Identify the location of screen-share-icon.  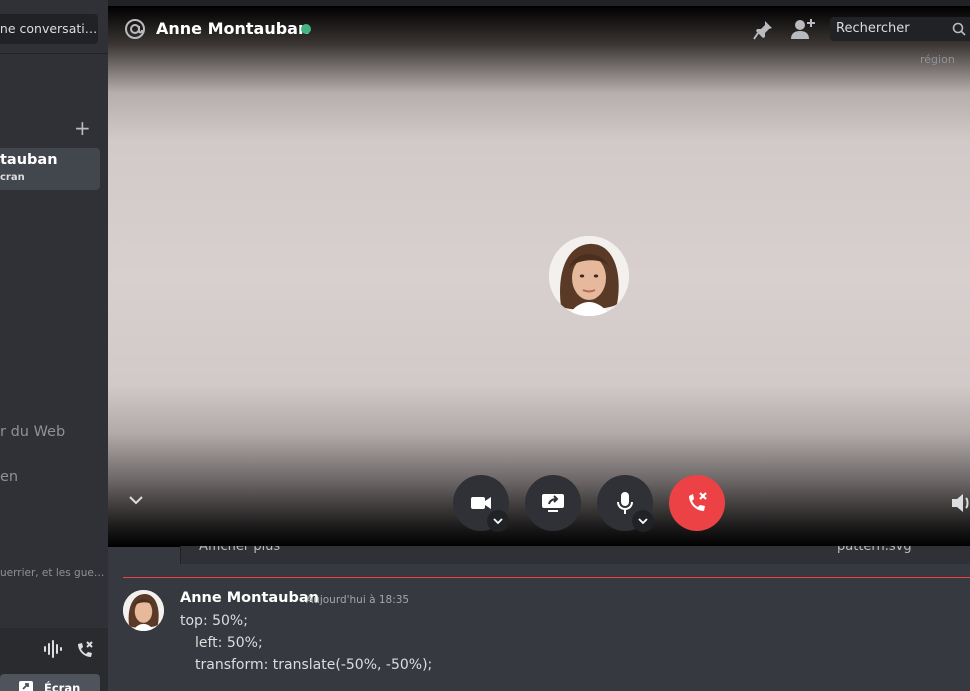
(553, 503).